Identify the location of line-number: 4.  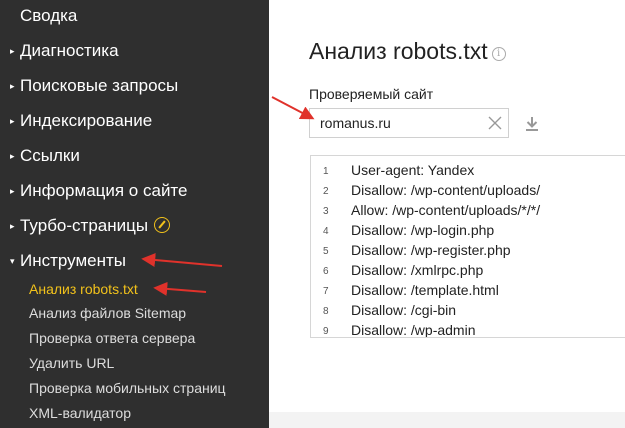
(326, 231).